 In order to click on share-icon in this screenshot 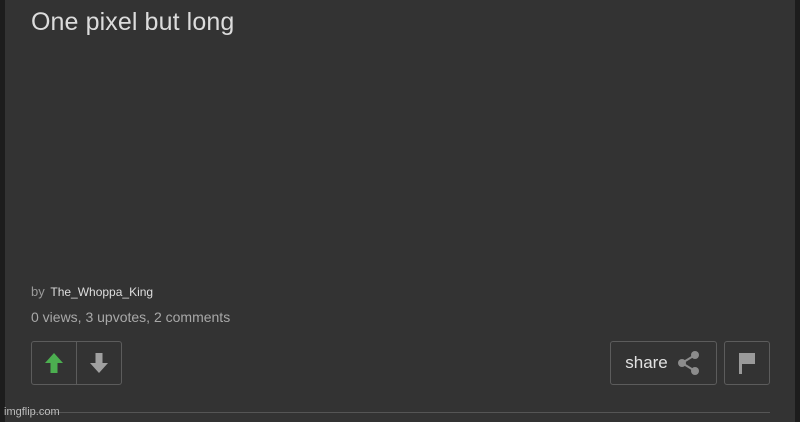, I will do `click(688, 363)`.